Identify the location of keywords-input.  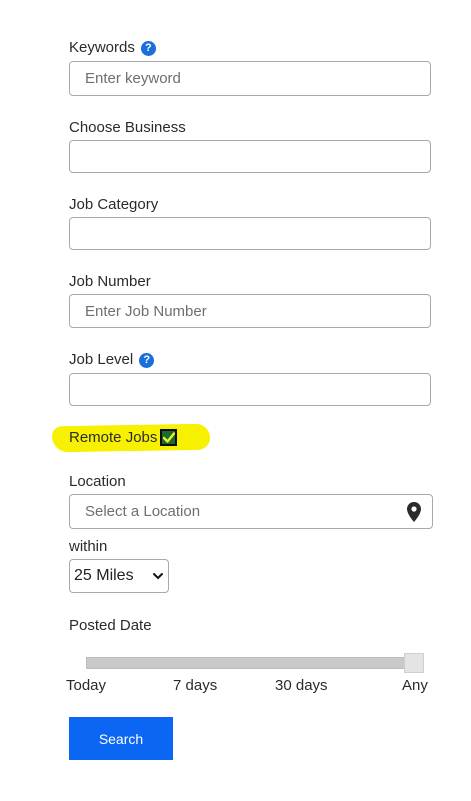
(250, 78).